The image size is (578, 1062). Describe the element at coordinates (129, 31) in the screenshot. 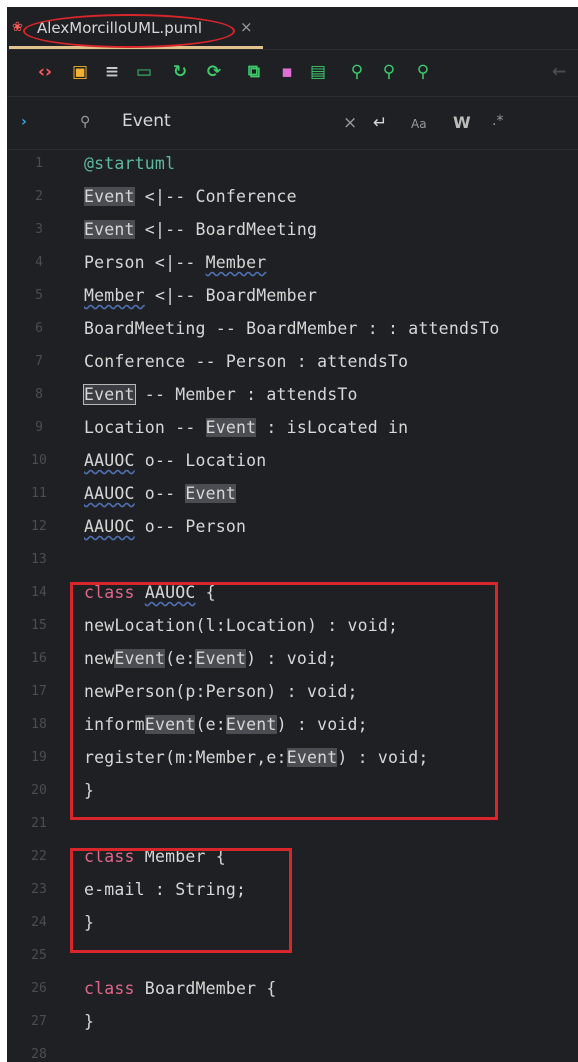

I see `red-circle-annotation` at that location.